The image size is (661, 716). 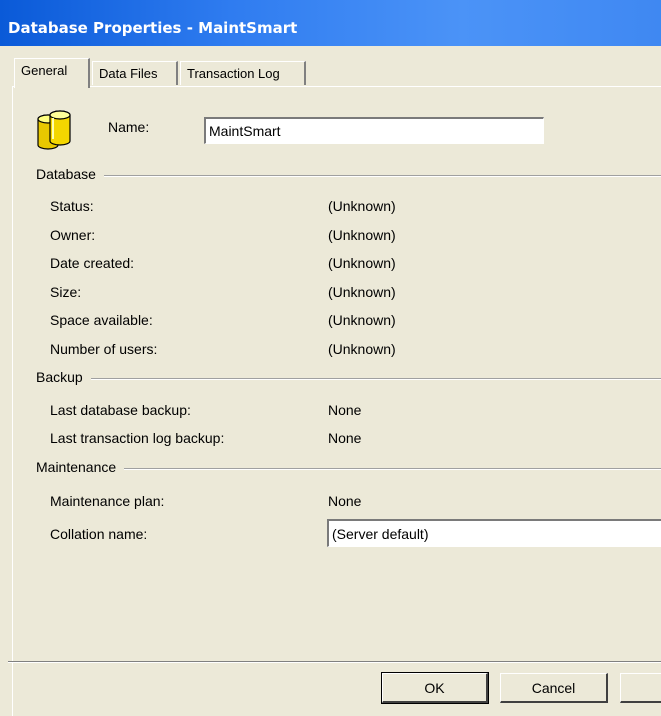 I want to click on button-area-divider, so click(x=334, y=662).